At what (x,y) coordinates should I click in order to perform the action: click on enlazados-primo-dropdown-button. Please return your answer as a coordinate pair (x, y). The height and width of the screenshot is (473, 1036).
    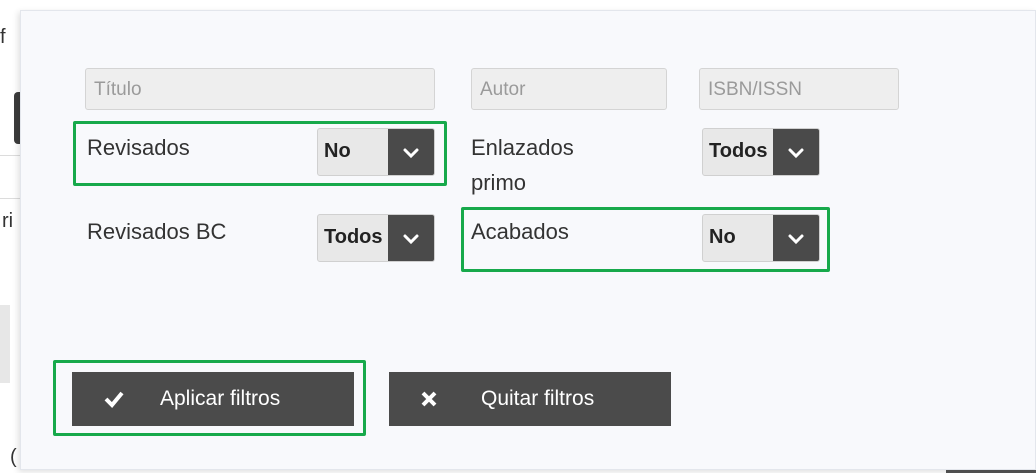
    Looking at the image, I should click on (796, 152).